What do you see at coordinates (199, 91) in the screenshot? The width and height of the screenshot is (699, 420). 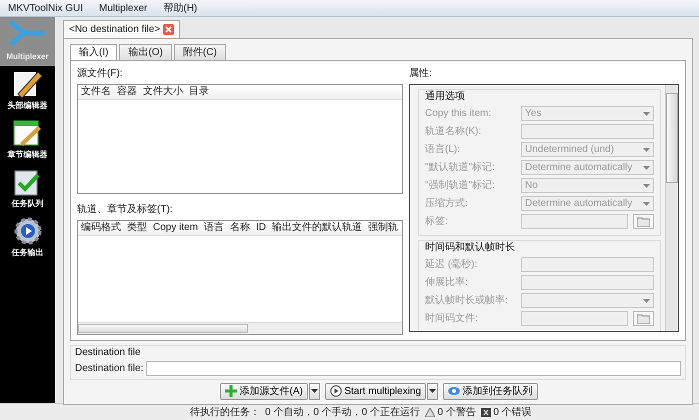 I see `column-header: 目录` at bounding box center [199, 91].